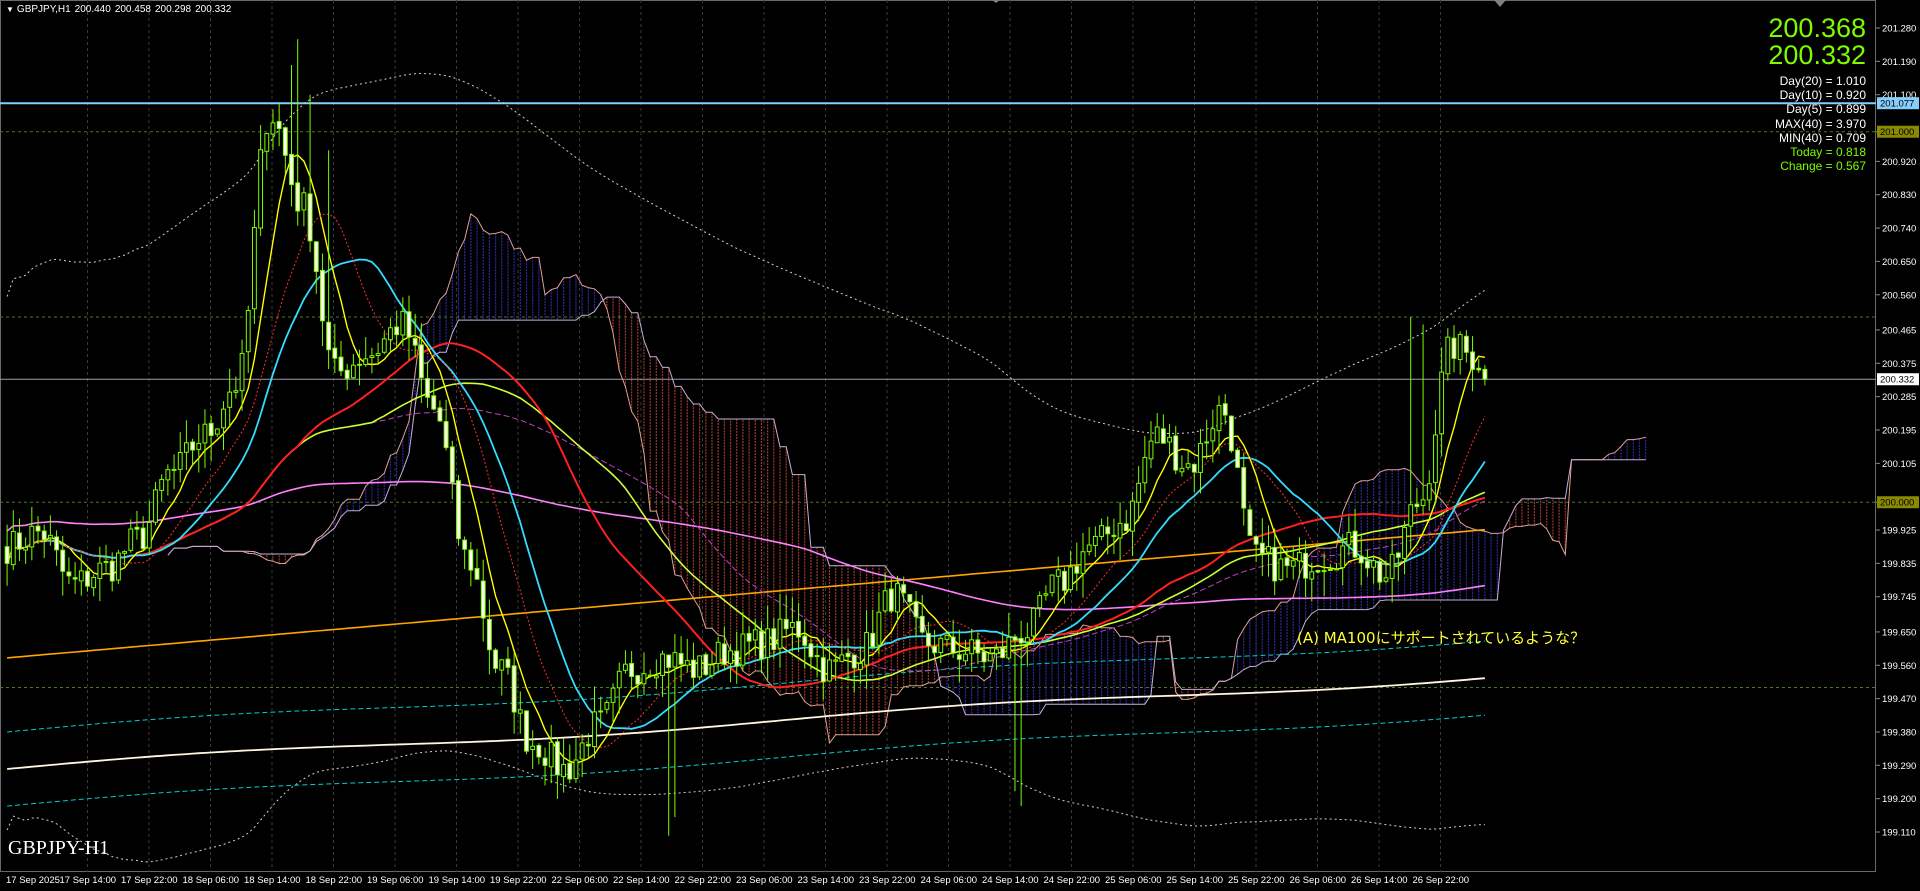 This screenshot has width=1920, height=891. What do you see at coordinates (92, 9) in the screenshot?
I see `open-price: 200.440` at bounding box center [92, 9].